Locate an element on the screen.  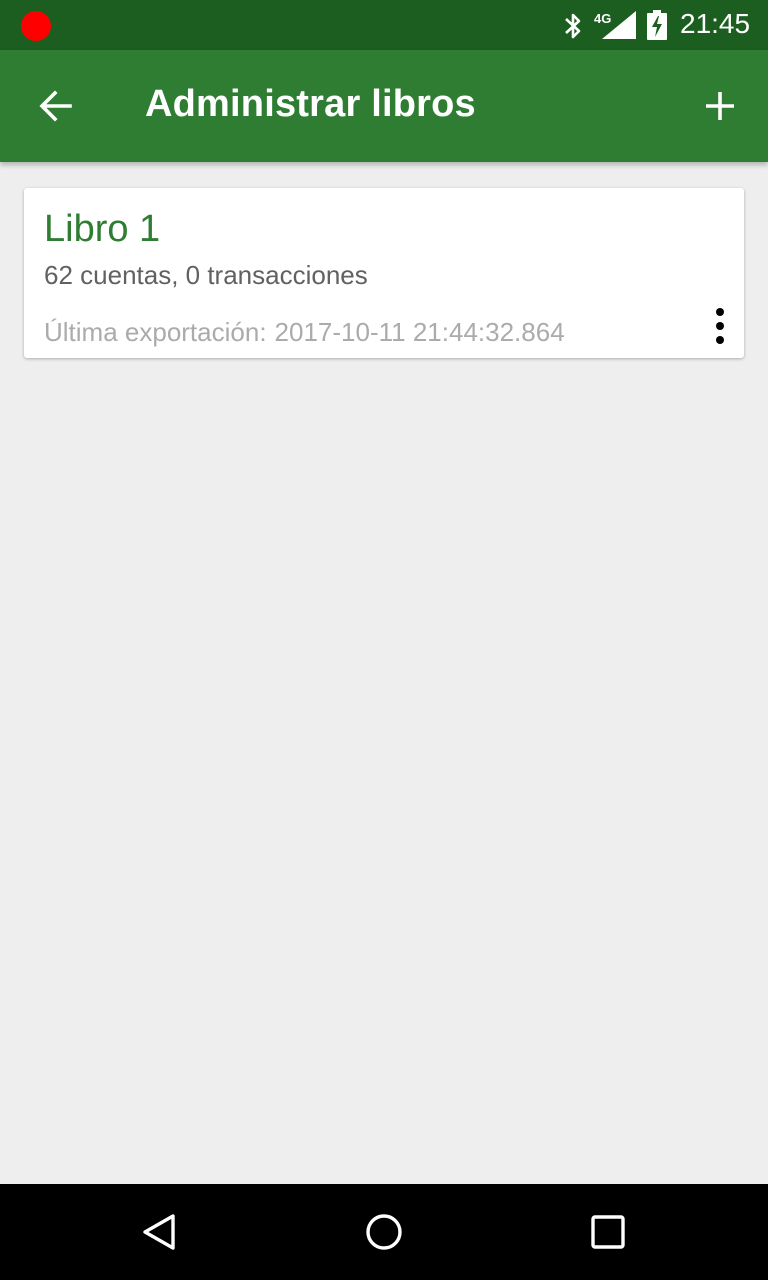
nav-home-icon is located at coordinates (384, 1232).